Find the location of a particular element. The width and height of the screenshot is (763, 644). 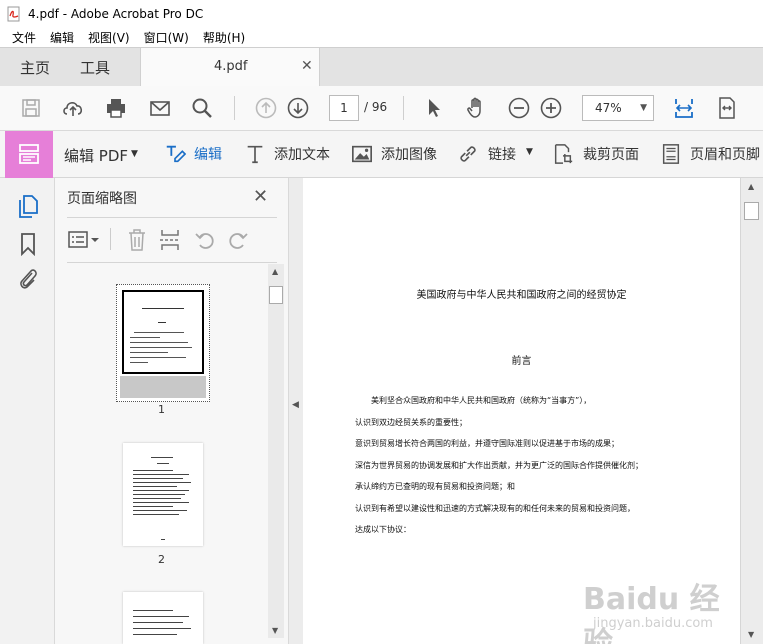

edit-pdf-tool-badge is located at coordinates (29, 154).